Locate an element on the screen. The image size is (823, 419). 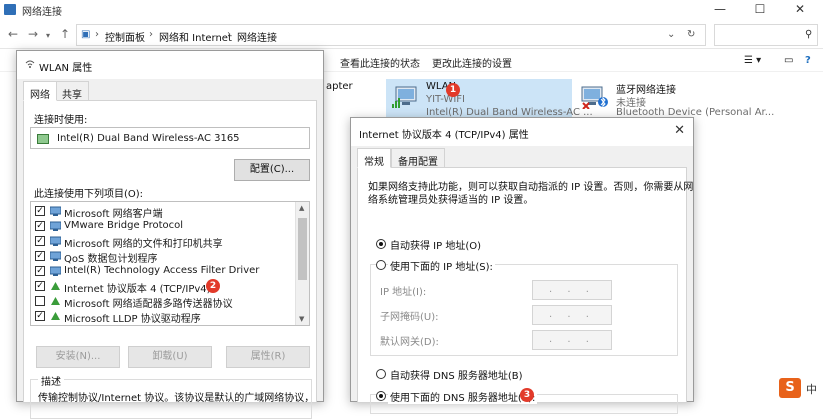
close-icon: ✕ is located at coordinates (679, 130).